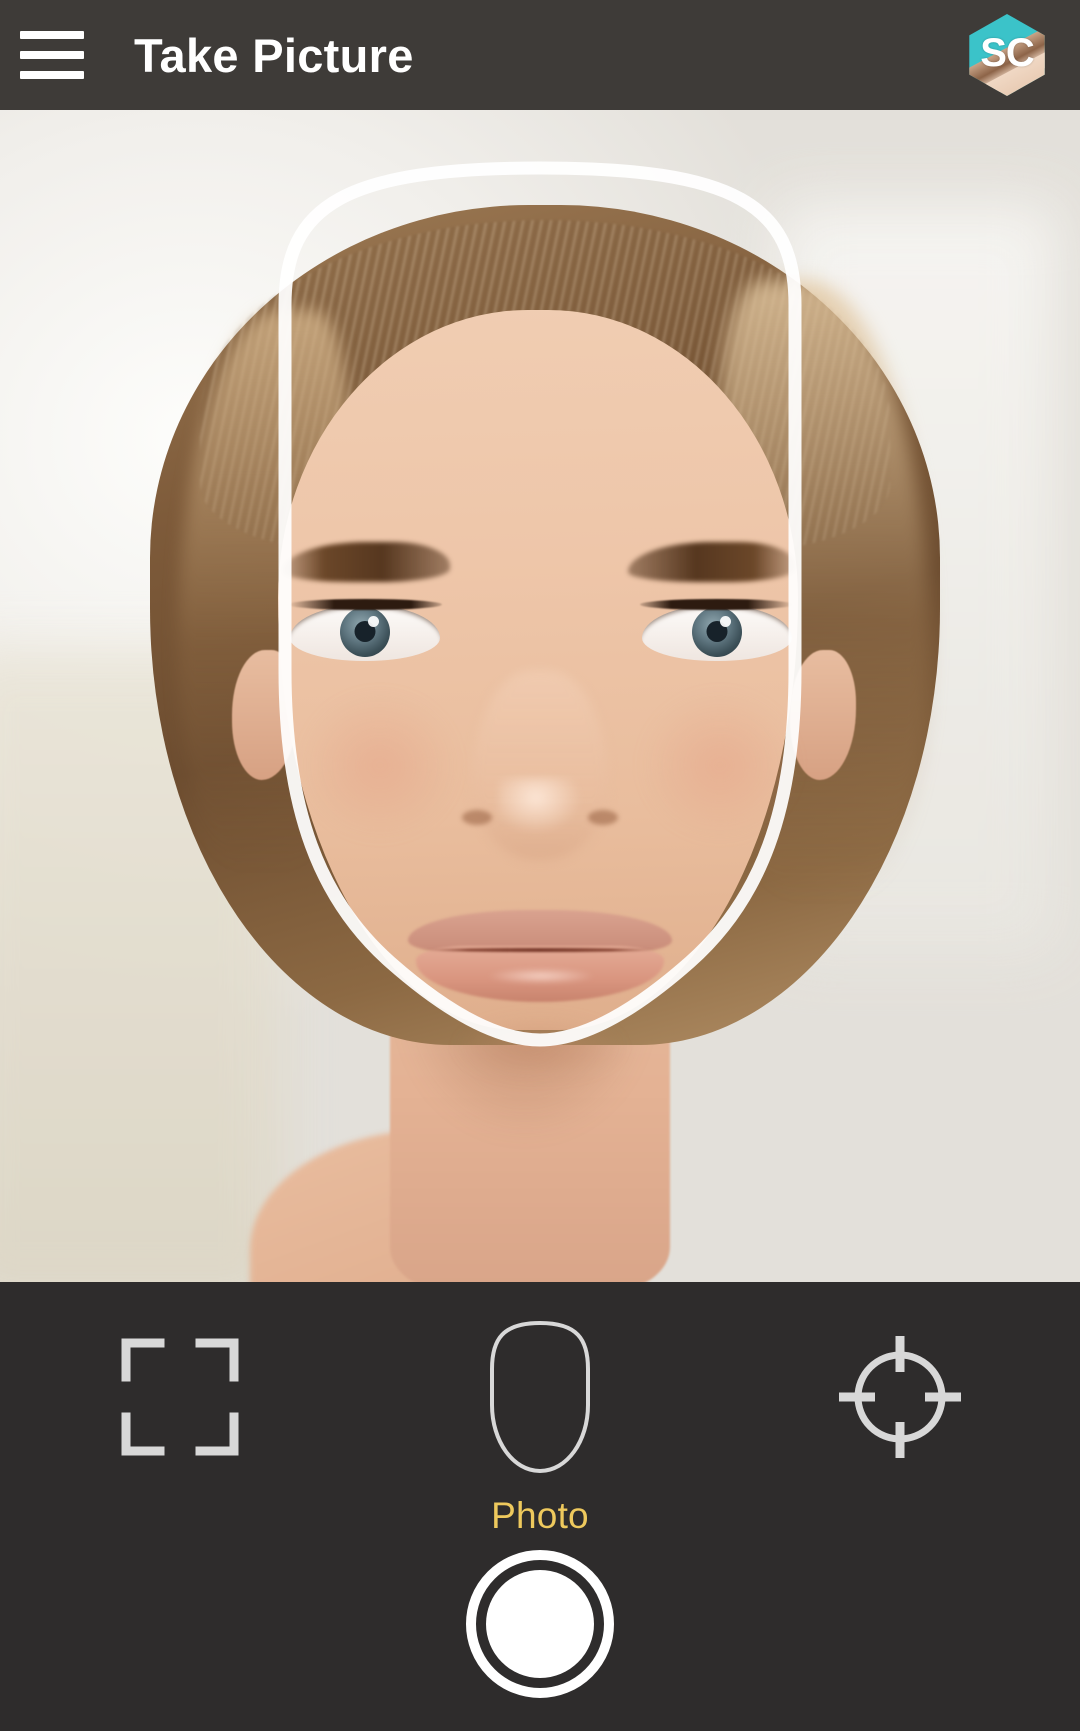  What do you see at coordinates (540, 1515) in the screenshot?
I see `active-mode-label: Photo` at bounding box center [540, 1515].